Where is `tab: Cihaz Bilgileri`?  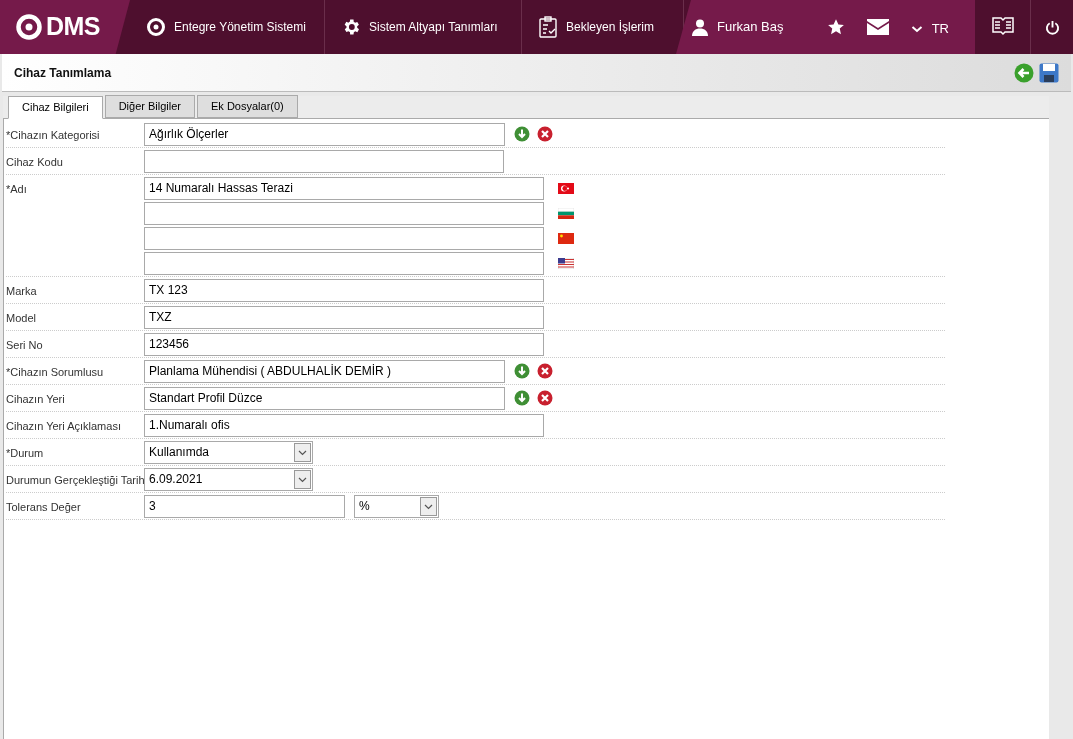
tab: Cihaz Bilgileri is located at coordinates (55, 107).